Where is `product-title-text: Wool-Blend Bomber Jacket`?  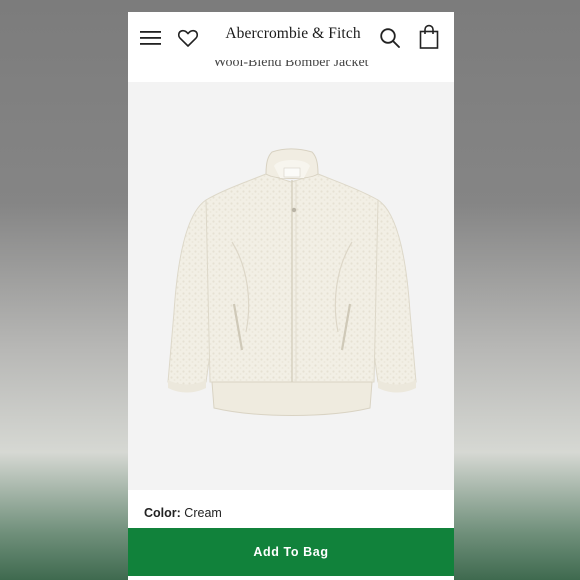 product-title-text: Wool-Blend Bomber Jacket is located at coordinates (291, 65).